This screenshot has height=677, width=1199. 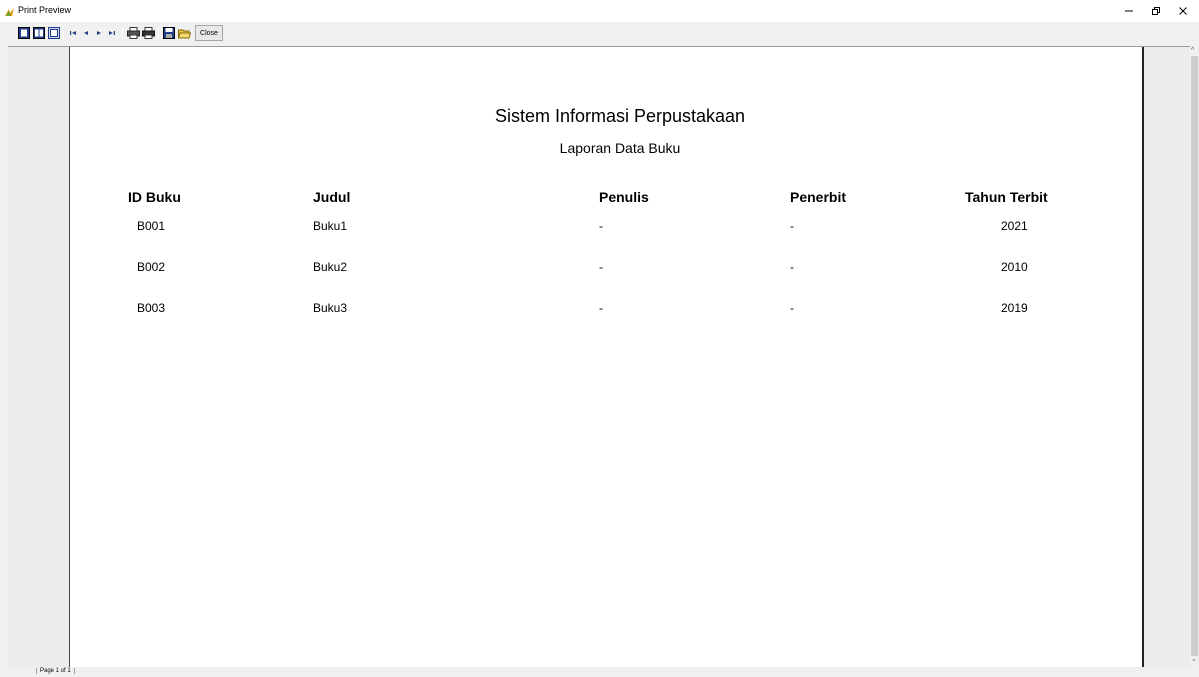 What do you see at coordinates (330, 267) in the screenshot?
I see `cell-title: Buku2` at bounding box center [330, 267].